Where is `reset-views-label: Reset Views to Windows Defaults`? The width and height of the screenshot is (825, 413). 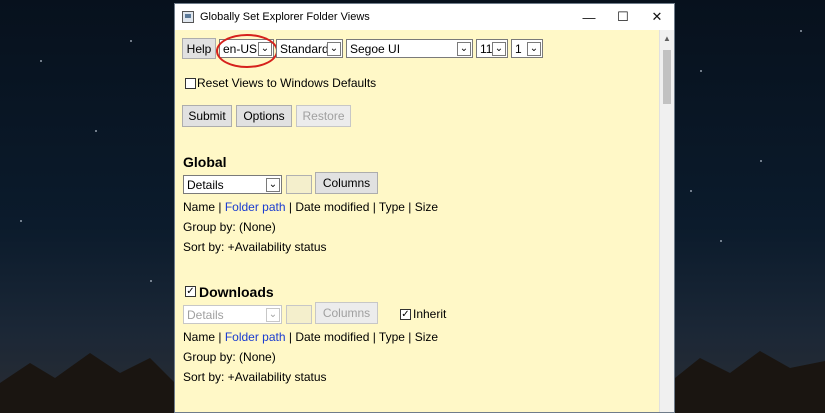 reset-views-label: Reset Views to Windows Defaults is located at coordinates (287, 83).